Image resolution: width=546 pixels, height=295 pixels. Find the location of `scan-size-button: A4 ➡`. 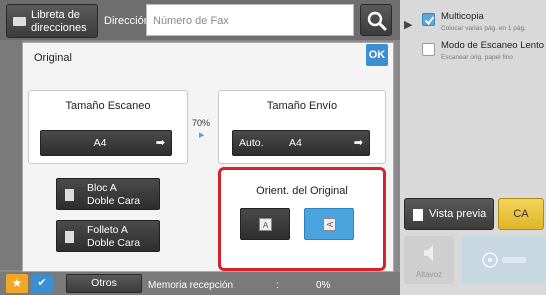

scan-size-button: A4 ➡ is located at coordinates (106, 143).